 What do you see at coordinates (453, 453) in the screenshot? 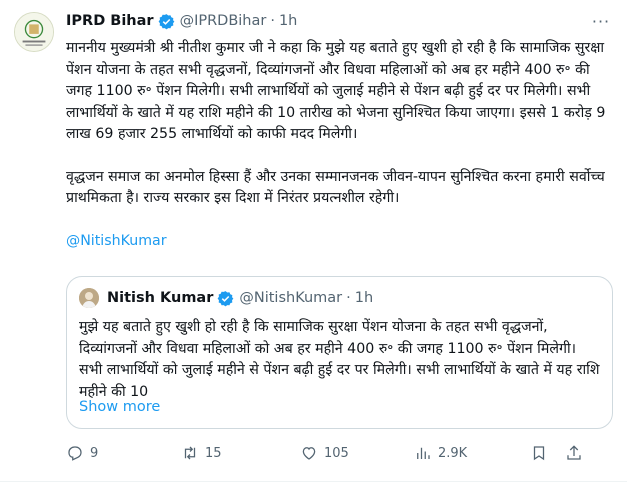
I see `views-count: 2.9K` at bounding box center [453, 453].